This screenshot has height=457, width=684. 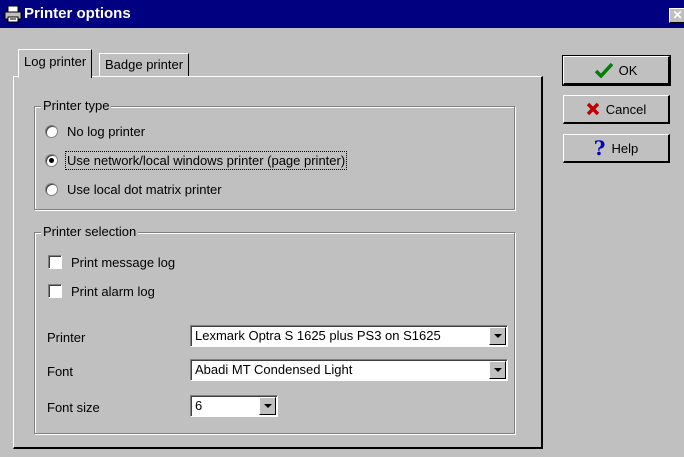 I want to click on radio-no-log-printer: No log printer, so click(x=95, y=131).